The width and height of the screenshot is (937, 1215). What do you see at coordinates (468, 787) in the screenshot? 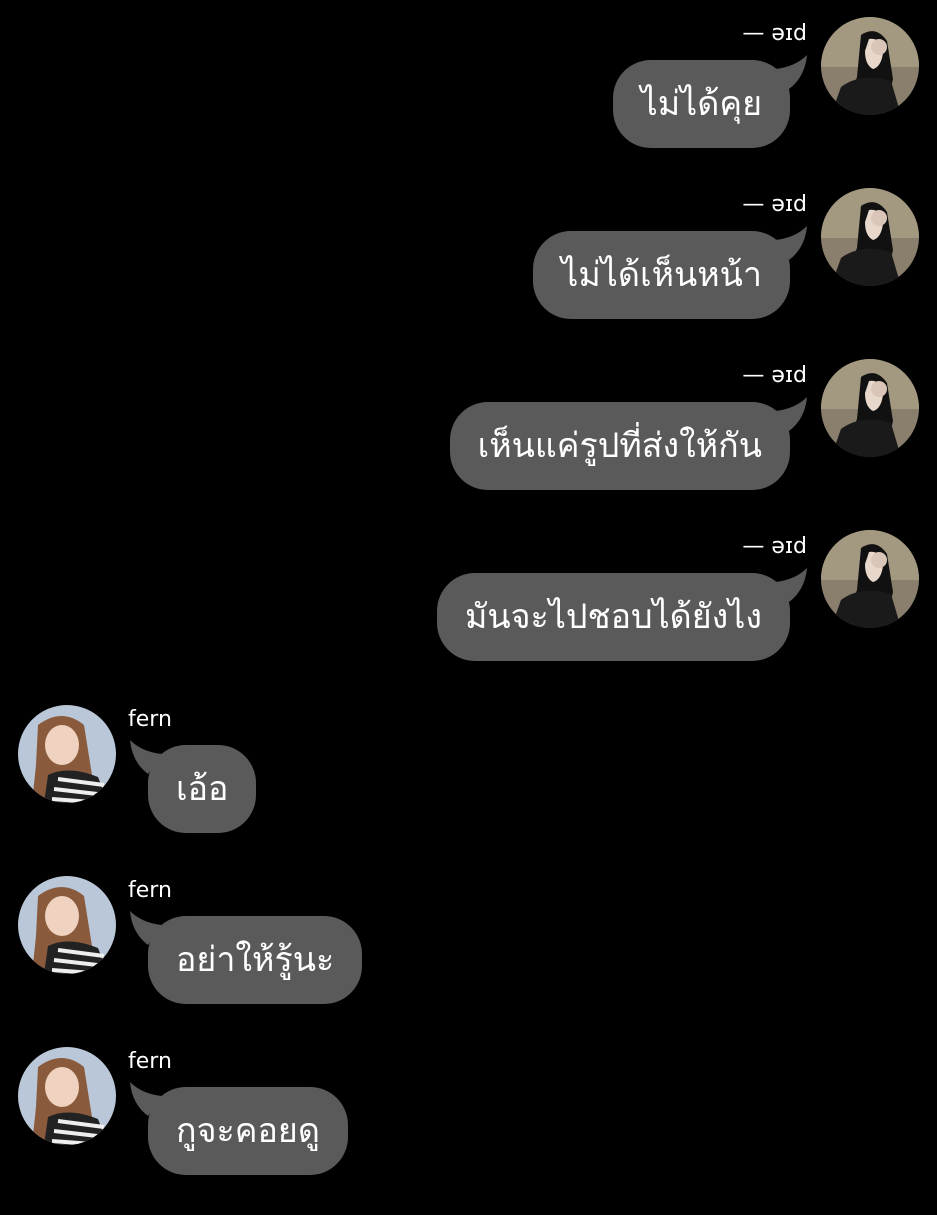
I see `message-row: fern เอ้อ` at bounding box center [468, 787].